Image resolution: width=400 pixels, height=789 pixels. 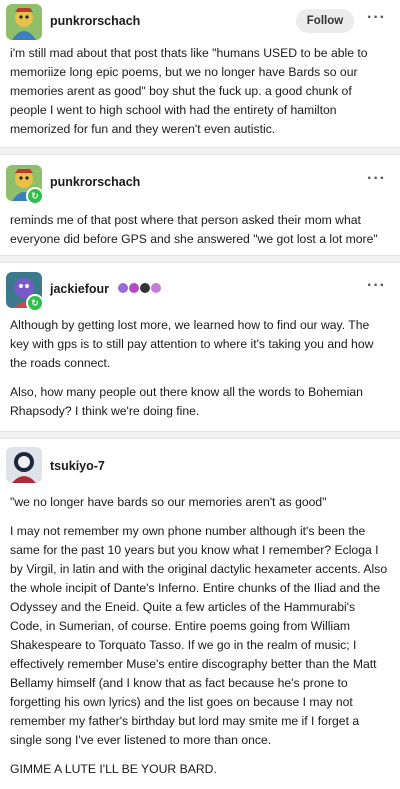 What do you see at coordinates (325, 21) in the screenshot?
I see `follow-button: Follow` at bounding box center [325, 21].